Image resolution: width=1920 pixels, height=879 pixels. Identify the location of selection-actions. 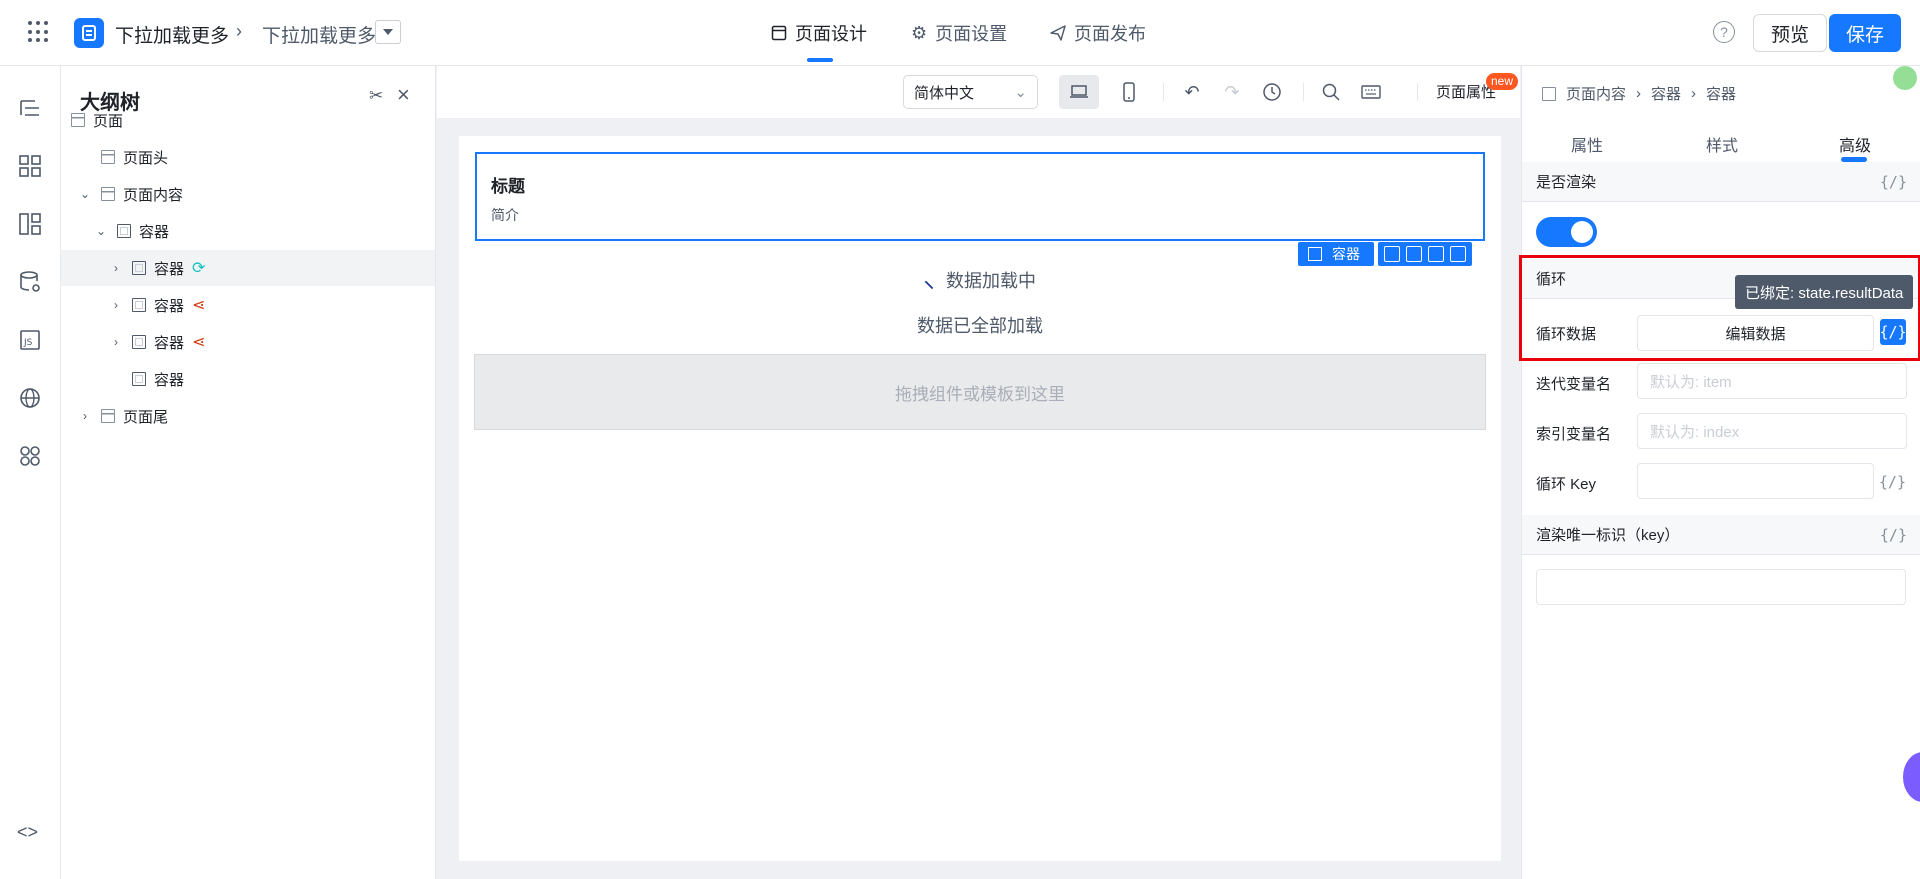
(1425, 254).